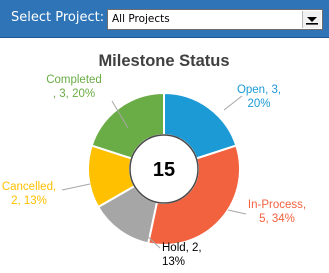 The width and height of the screenshot is (329, 273). Describe the element at coordinates (259, 97) in the screenshot. I see `data-label-open: Open, 3, 20%` at that location.